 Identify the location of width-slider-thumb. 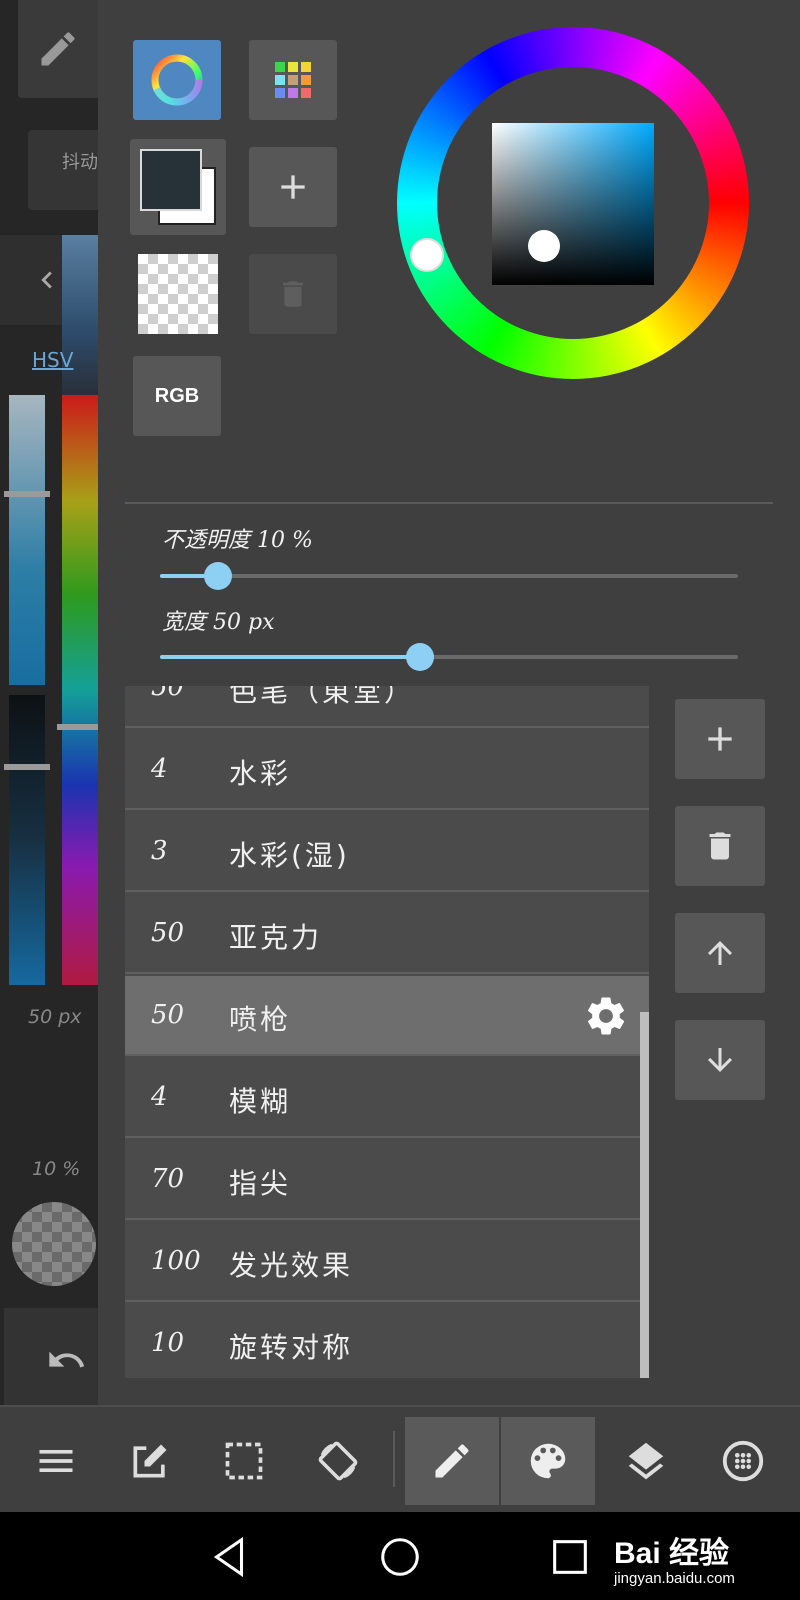
(420, 657).